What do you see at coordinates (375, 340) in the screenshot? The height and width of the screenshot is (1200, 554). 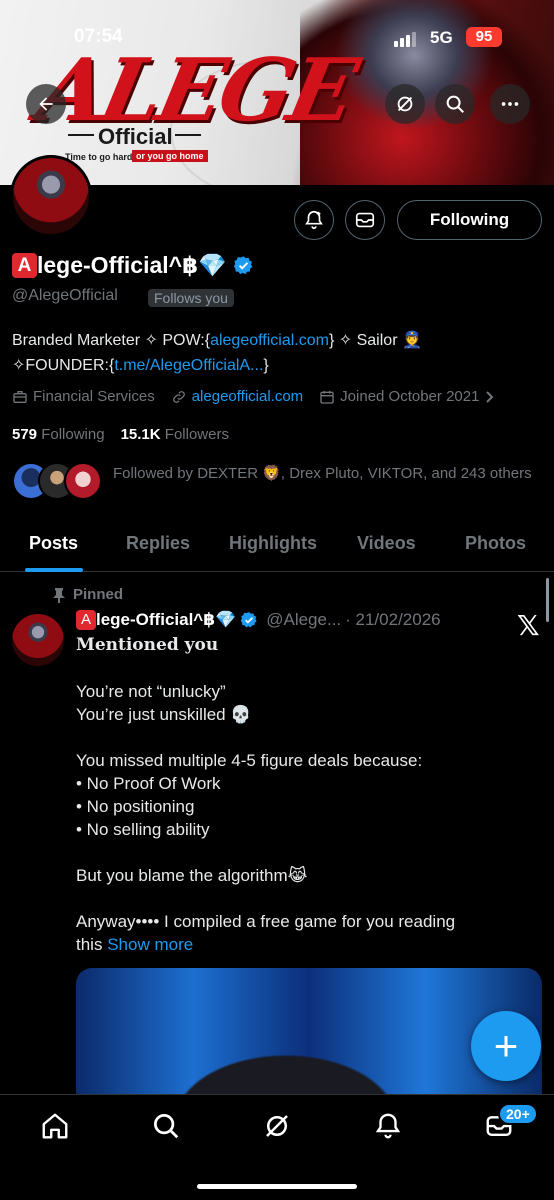 I see `bio-text: } ✧ Sailor 👮` at bounding box center [375, 340].